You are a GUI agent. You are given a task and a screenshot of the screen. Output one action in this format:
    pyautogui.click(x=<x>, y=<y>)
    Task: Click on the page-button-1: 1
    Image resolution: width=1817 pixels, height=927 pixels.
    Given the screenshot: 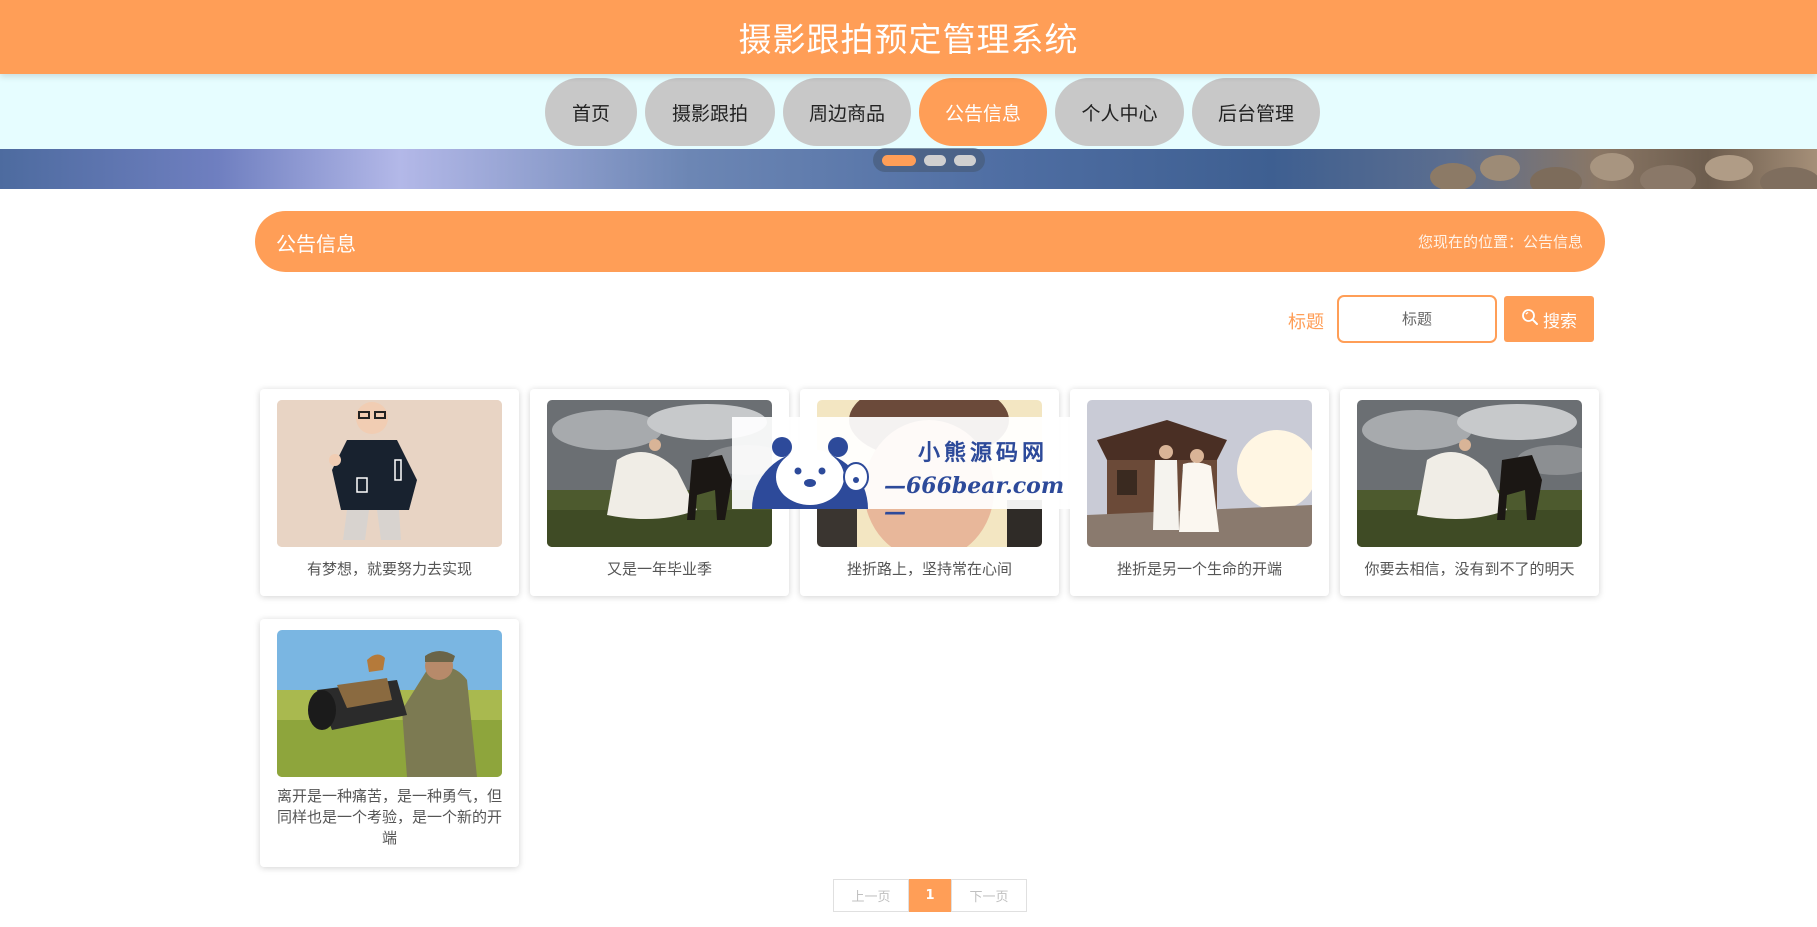 What is the action you would take?
    pyautogui.click(x=930, y=895)
    